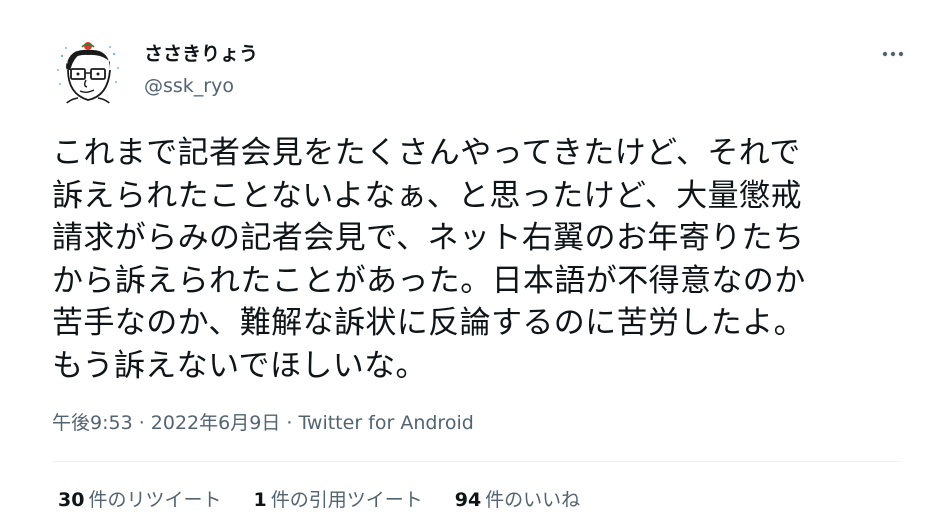 The image size is (942, 528). I want to click on divider, so click(477, 461).